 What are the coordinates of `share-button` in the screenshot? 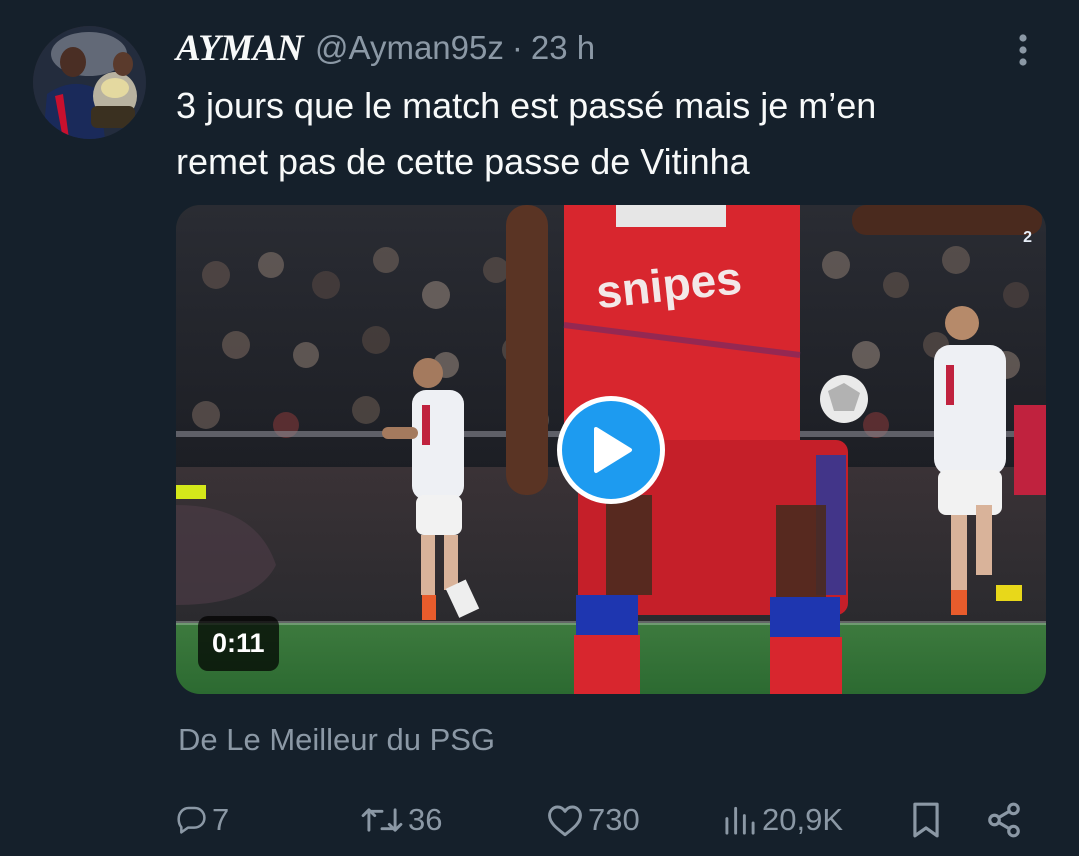 It's located at (1004, 820).